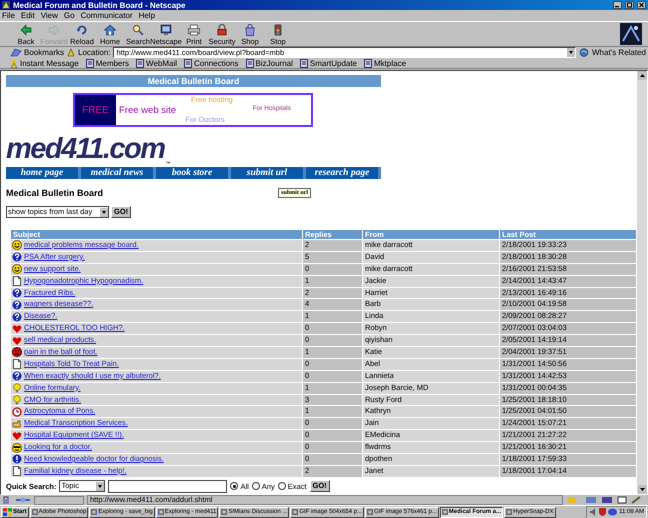  I want to click on status-panel, so click(59, 500).